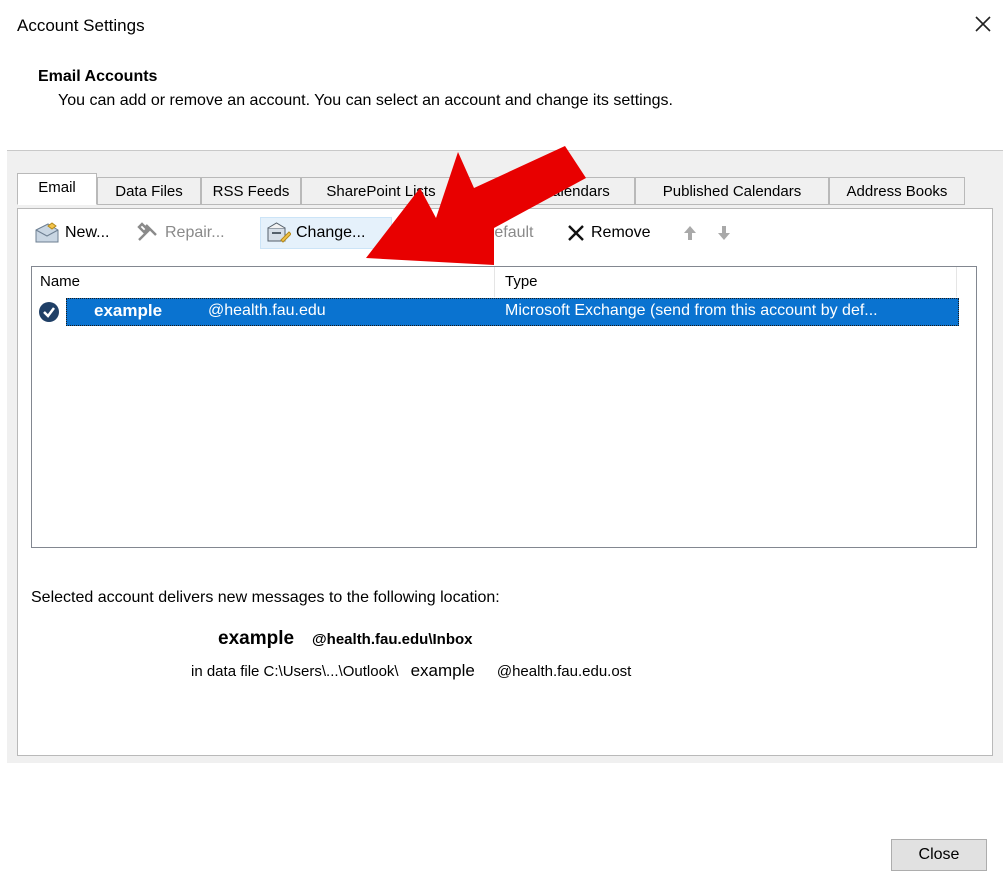 The width and height of the screenshot is (1003, 871). Describe the element at coordinates (939, 855) in the screenshot. I see `close-button: Close` at that location.